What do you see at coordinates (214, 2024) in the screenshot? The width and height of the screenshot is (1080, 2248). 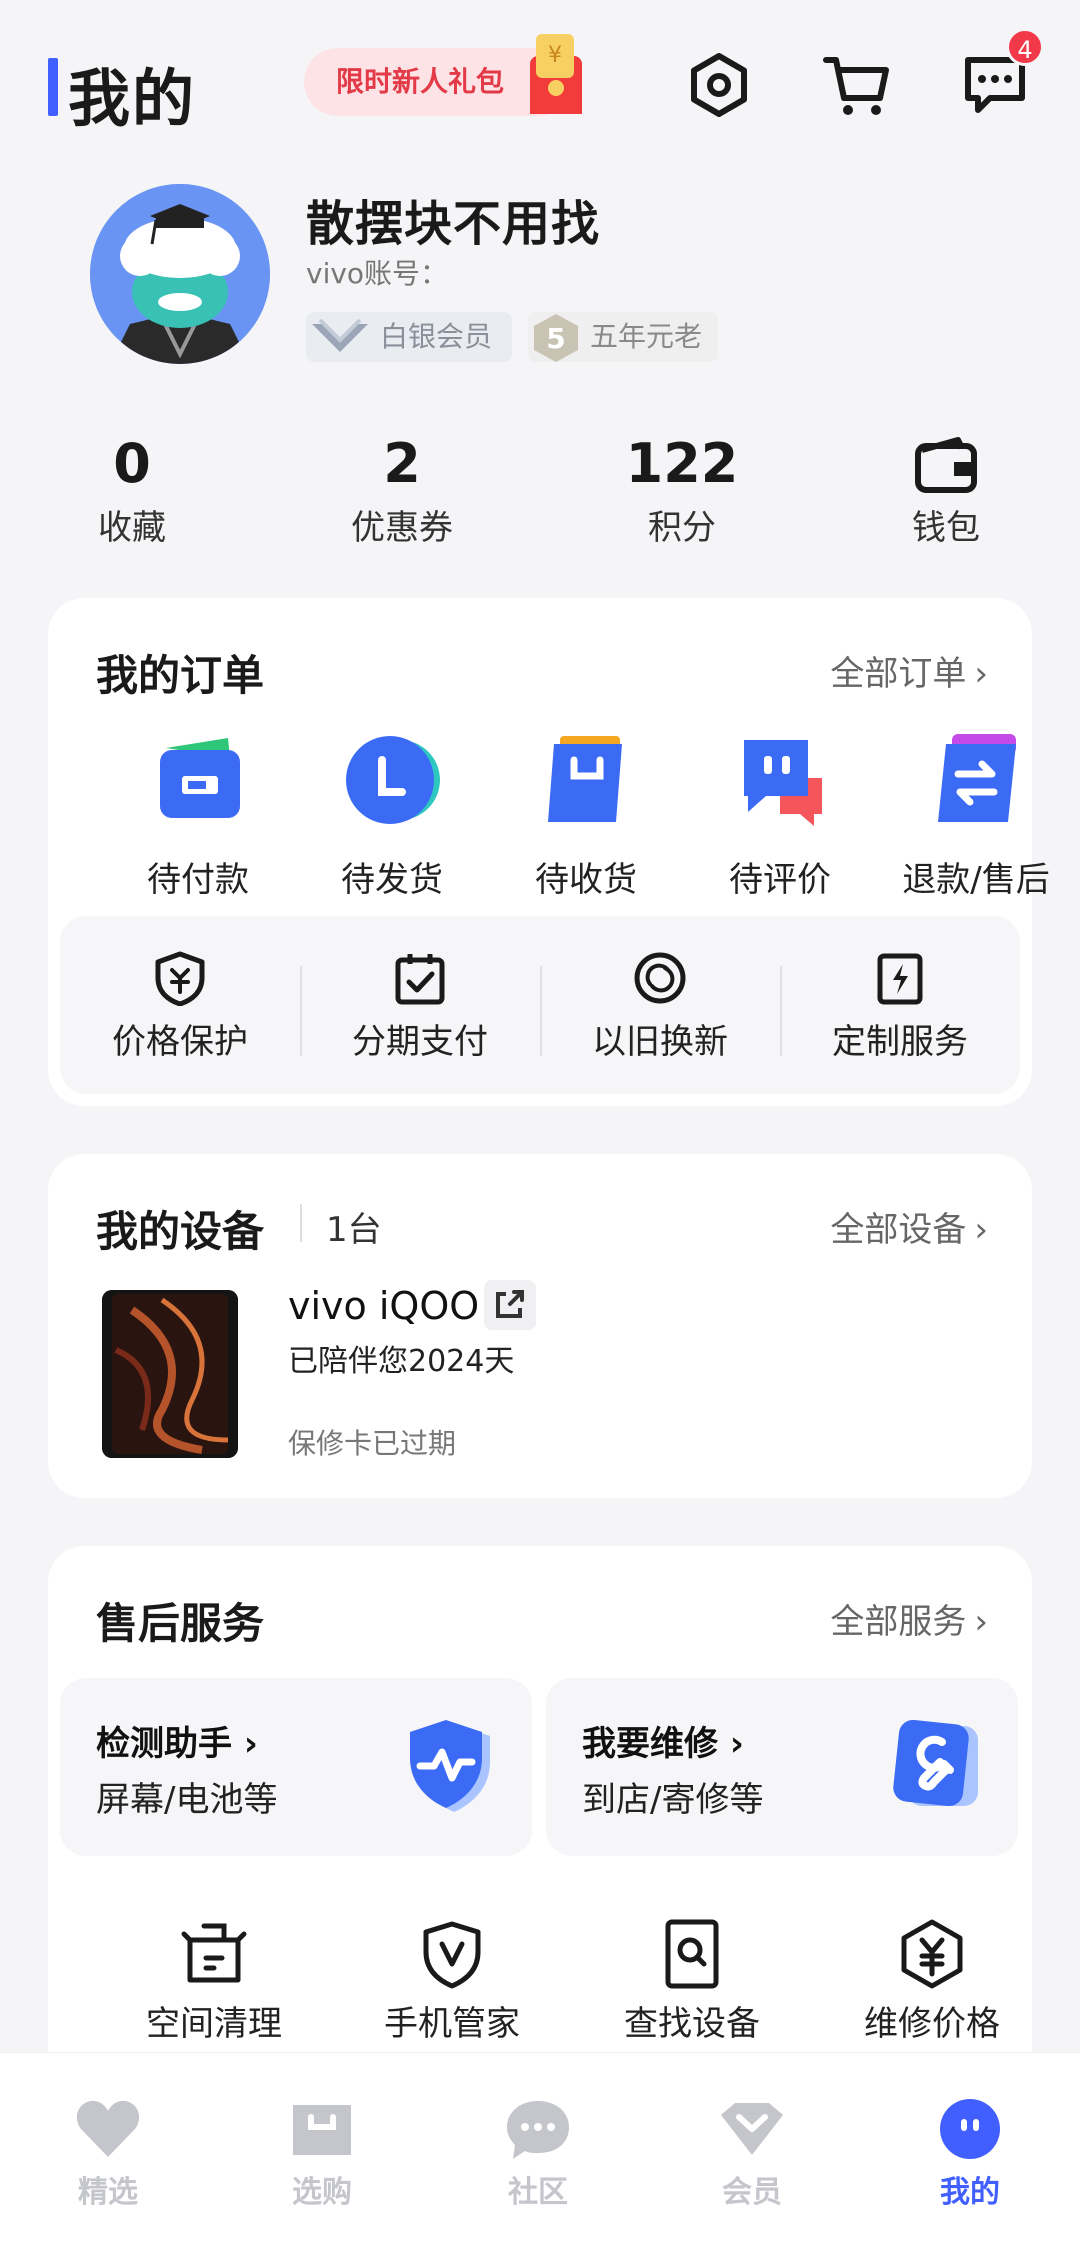 I see `space-clean-label: 空间清理` at bounding box center [214, 2024].